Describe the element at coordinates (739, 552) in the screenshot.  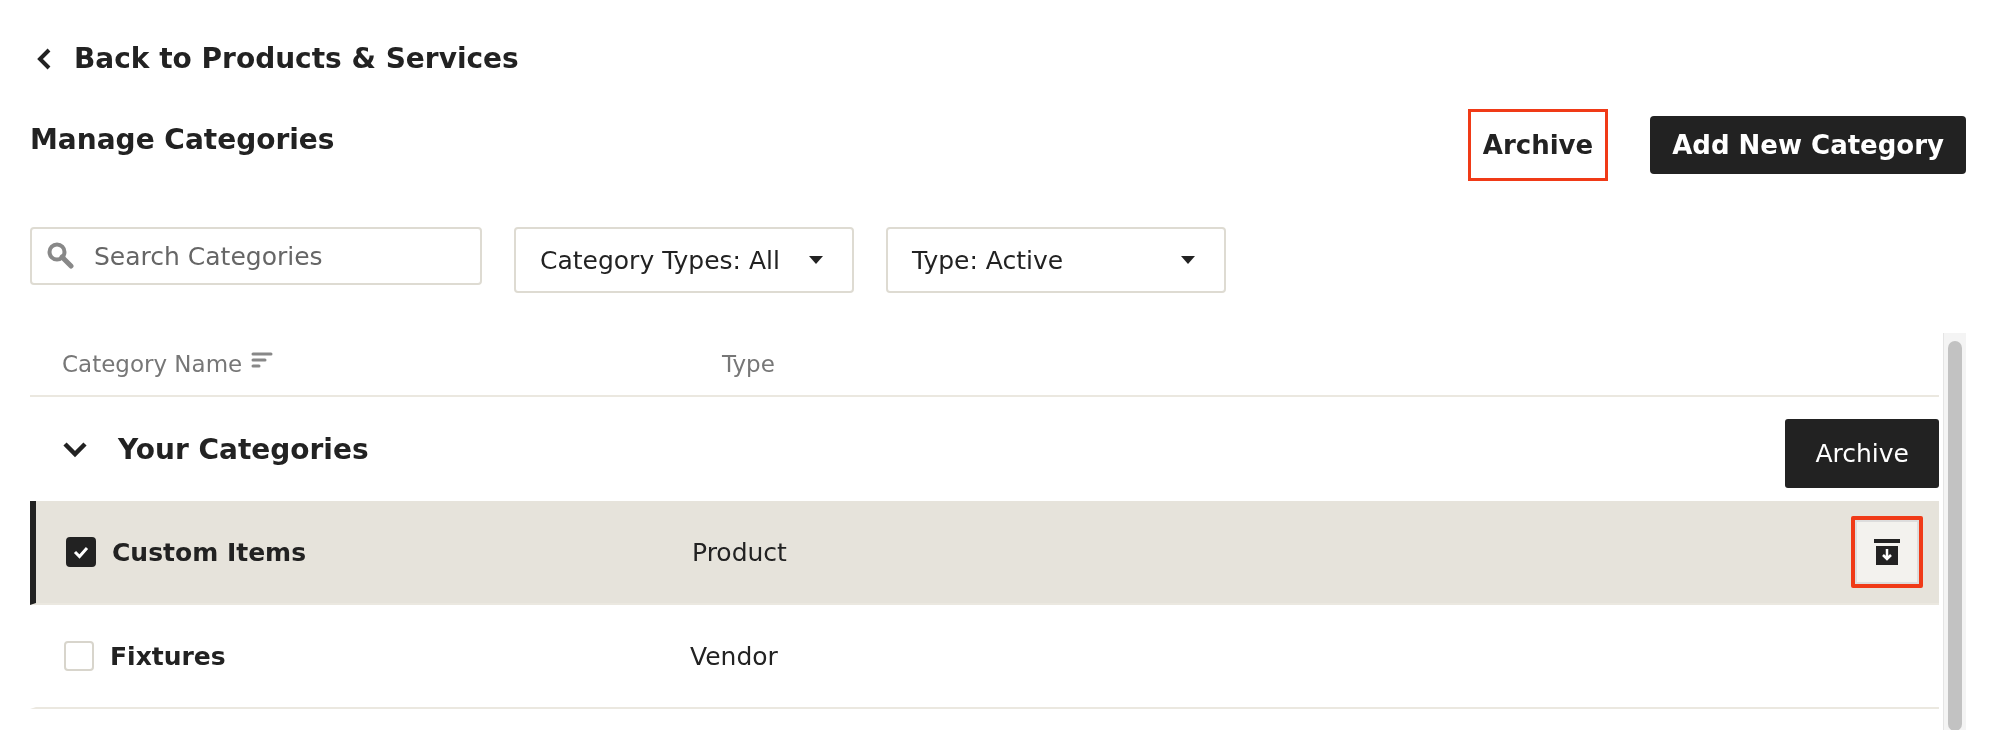
I see `table-cell: Product` at that location.